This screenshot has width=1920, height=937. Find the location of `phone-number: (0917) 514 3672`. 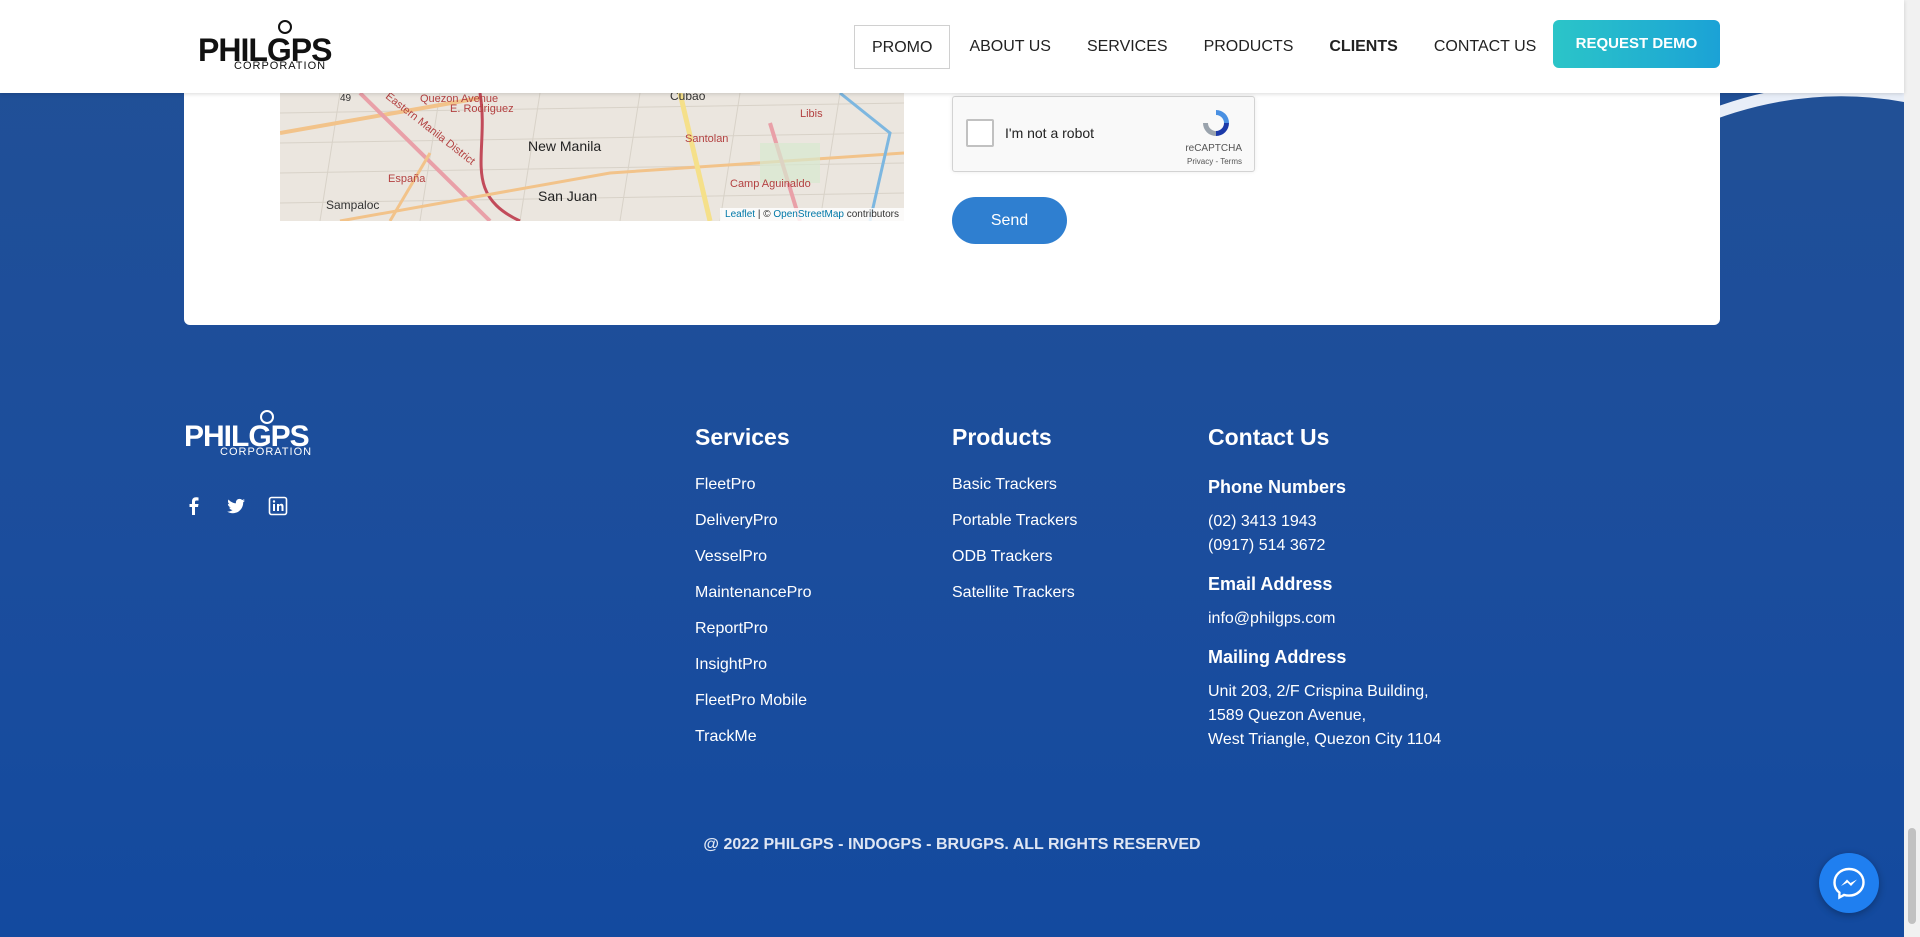

phone-number: (0917) 514 3672 is located at coordinates (1324, 546).